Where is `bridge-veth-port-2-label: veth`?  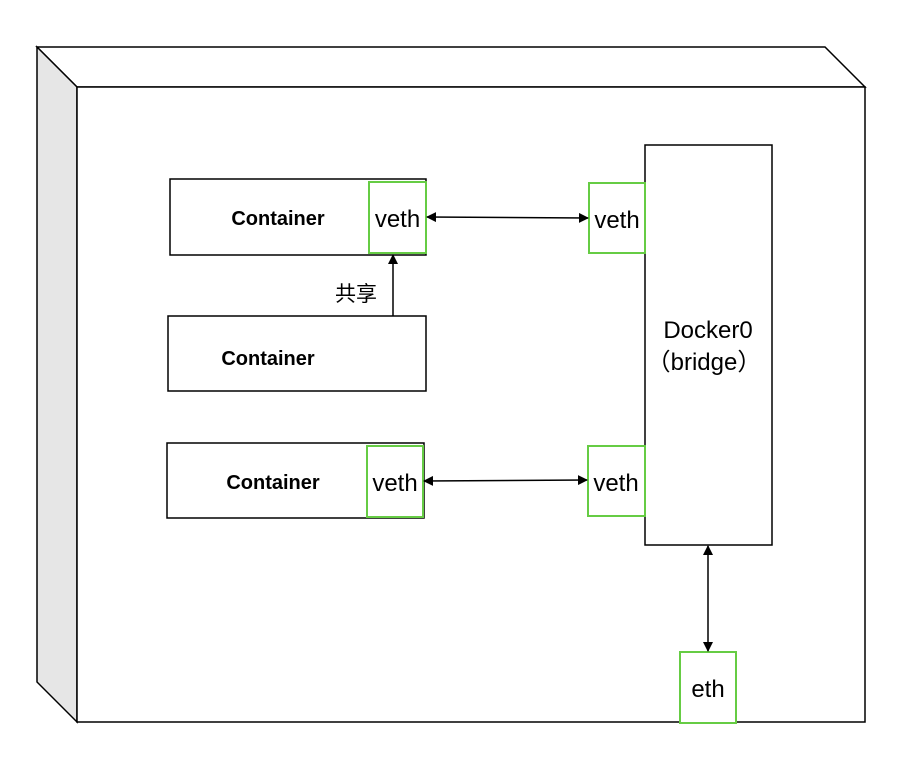
bridge-veth-port-2-label: veth is located at coordinates (615, 483).